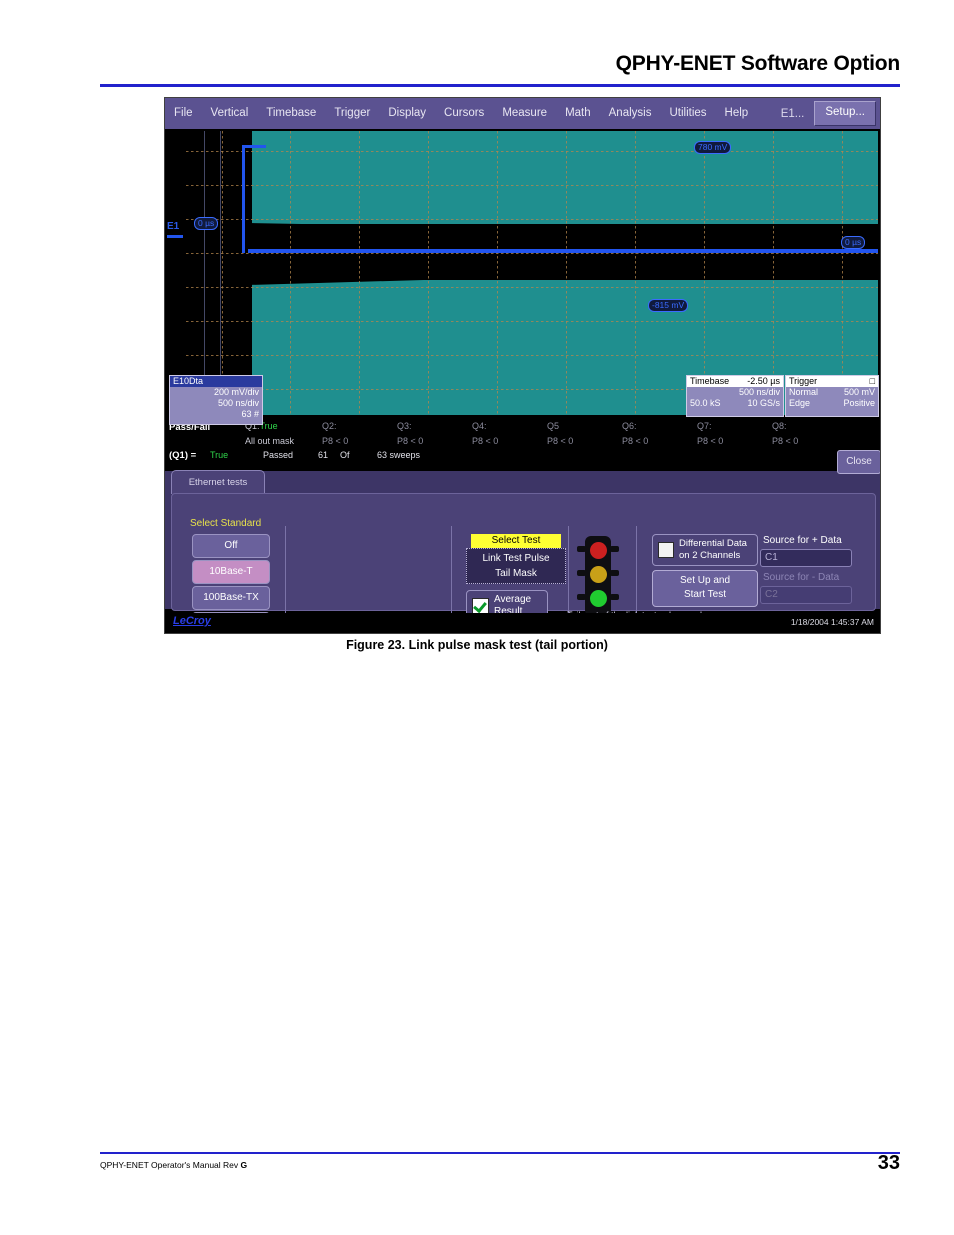 Image resolution: width=954 pixels, height=1235 pixels. What do you see at coordinates (859, 392) in the screenshot?
I see `trigger-level: 500 mV` at bounding box center [859, 392].